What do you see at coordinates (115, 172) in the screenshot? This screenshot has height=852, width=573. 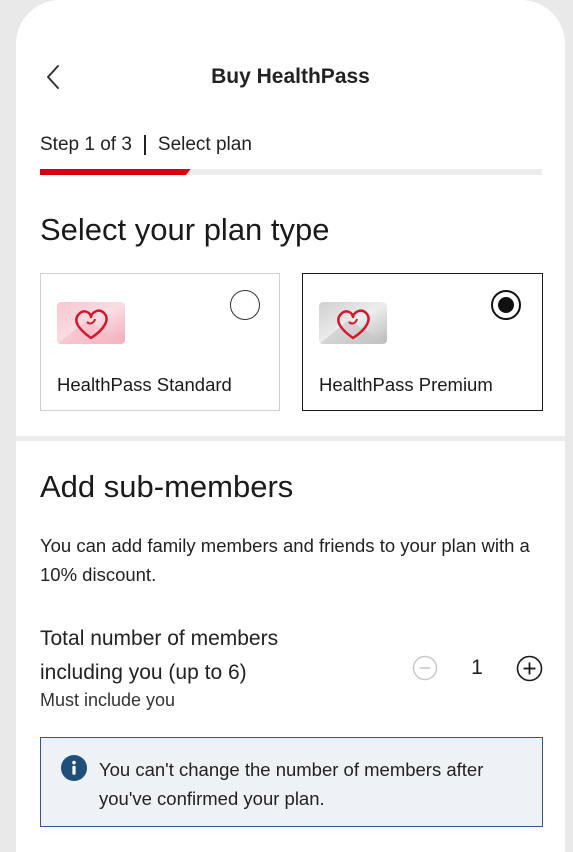 I see `progress-fill` at bounding box center [115, 172].